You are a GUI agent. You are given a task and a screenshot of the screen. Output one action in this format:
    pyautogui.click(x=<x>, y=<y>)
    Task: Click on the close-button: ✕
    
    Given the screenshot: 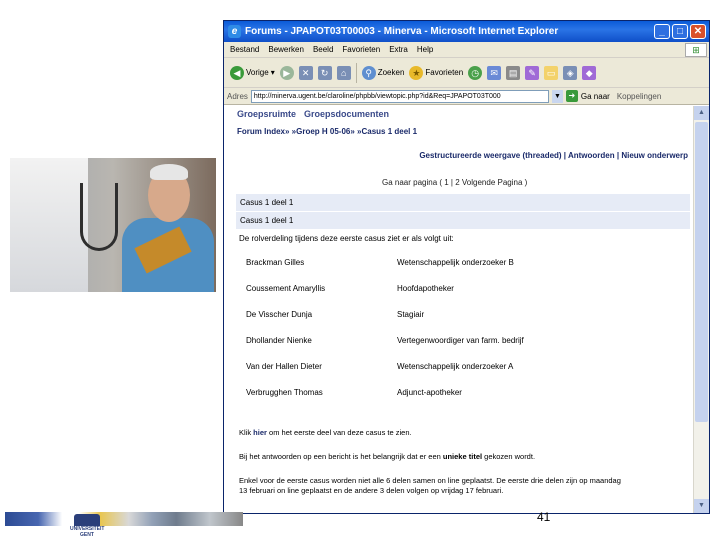 What is the action you would take?
    pyautogui.click(x=698, y=31)
    